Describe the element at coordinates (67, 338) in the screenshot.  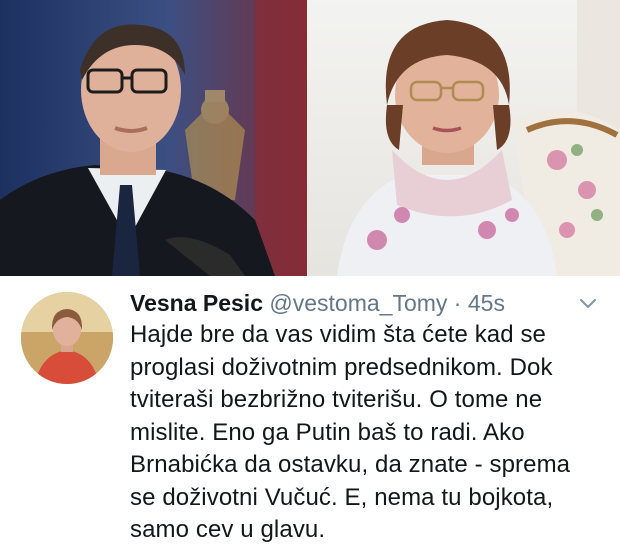
I see `avatar` at that location.